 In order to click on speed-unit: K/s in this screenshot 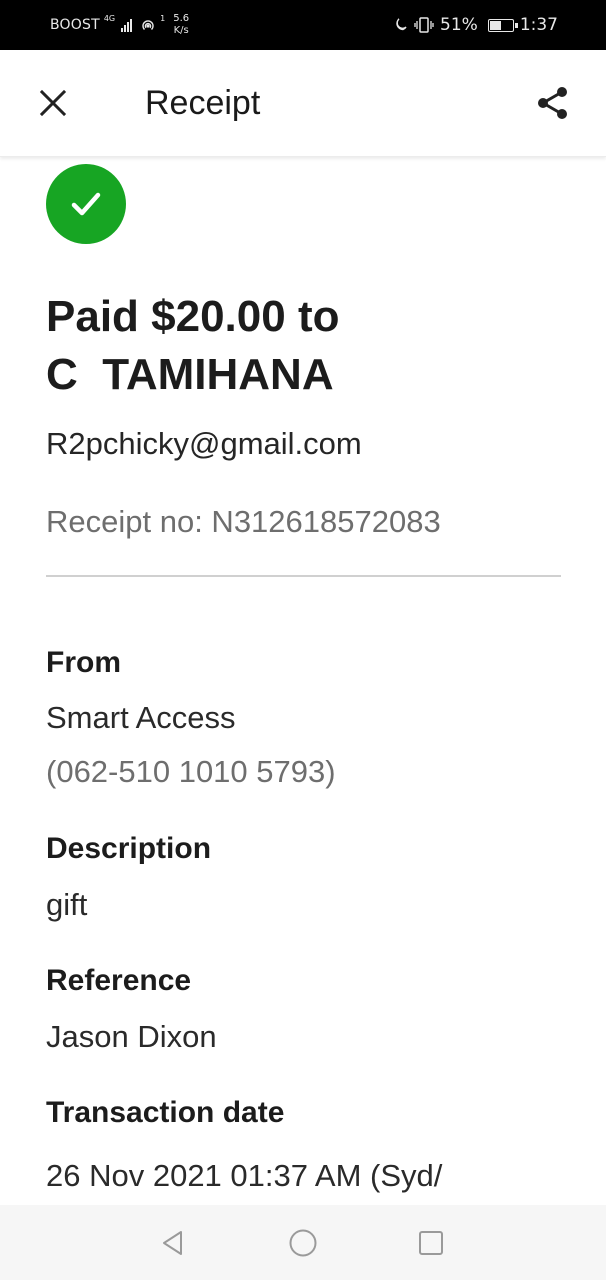, I will do `click(181, 30)`.